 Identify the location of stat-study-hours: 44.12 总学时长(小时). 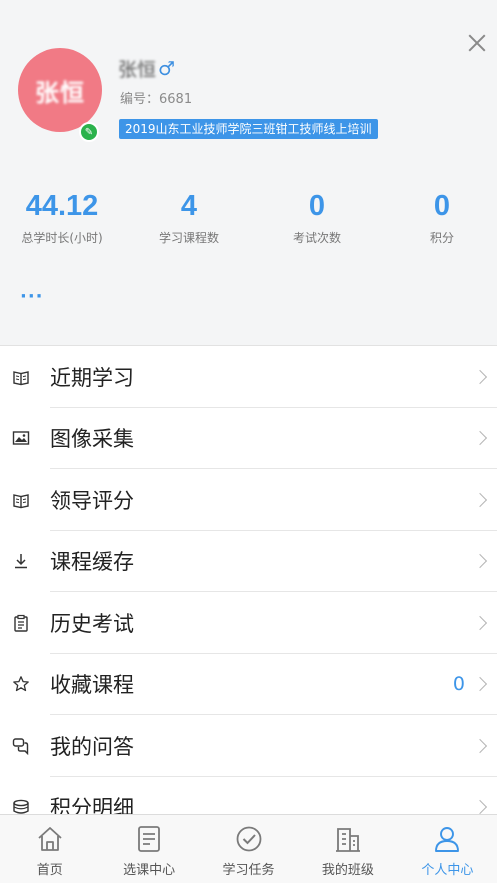
(62, 218).